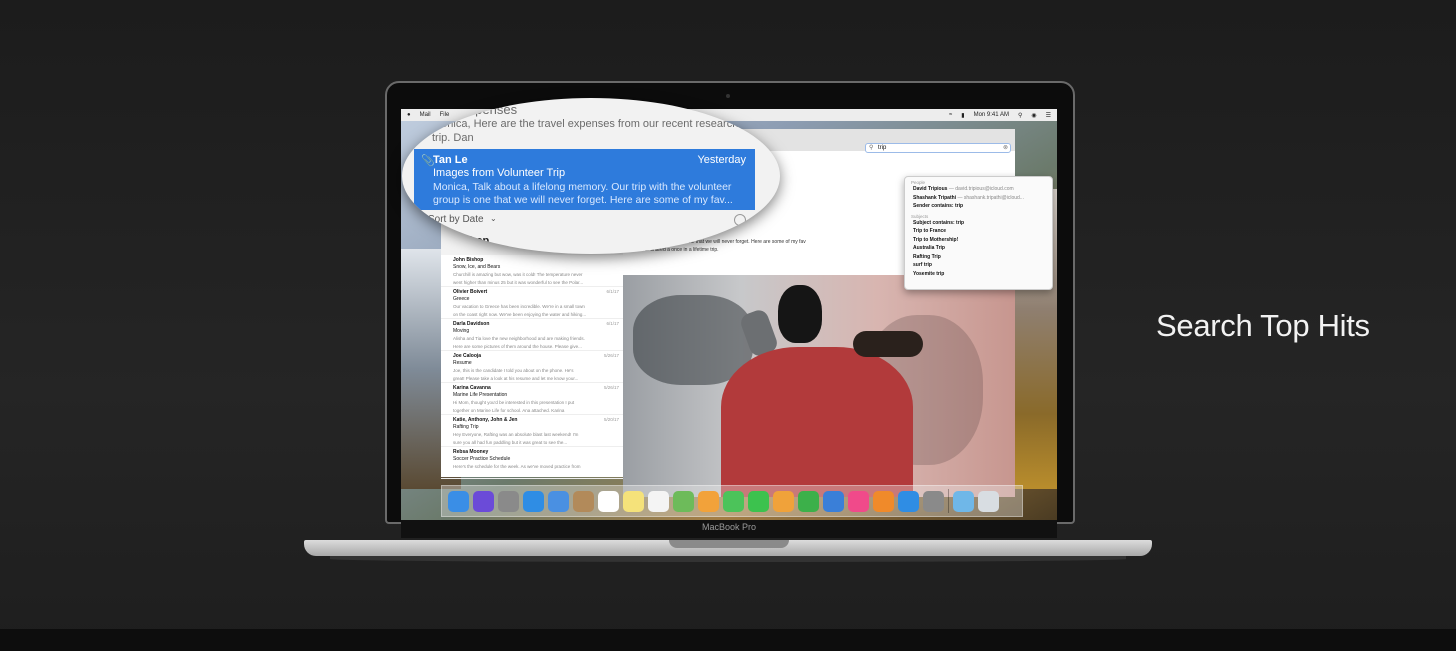 The image size is (1456, 651). I want to click on suggestion-label: Sender contains: trip, so click(938, 206).